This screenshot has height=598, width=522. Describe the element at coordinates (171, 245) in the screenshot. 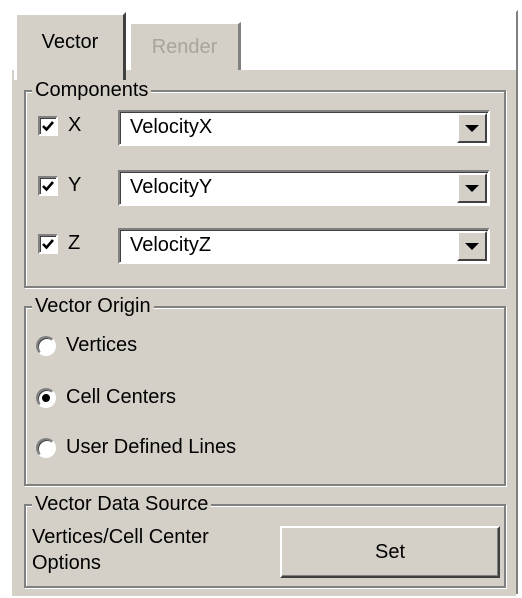

I see `component-z-value: VelocityZ` at that location.